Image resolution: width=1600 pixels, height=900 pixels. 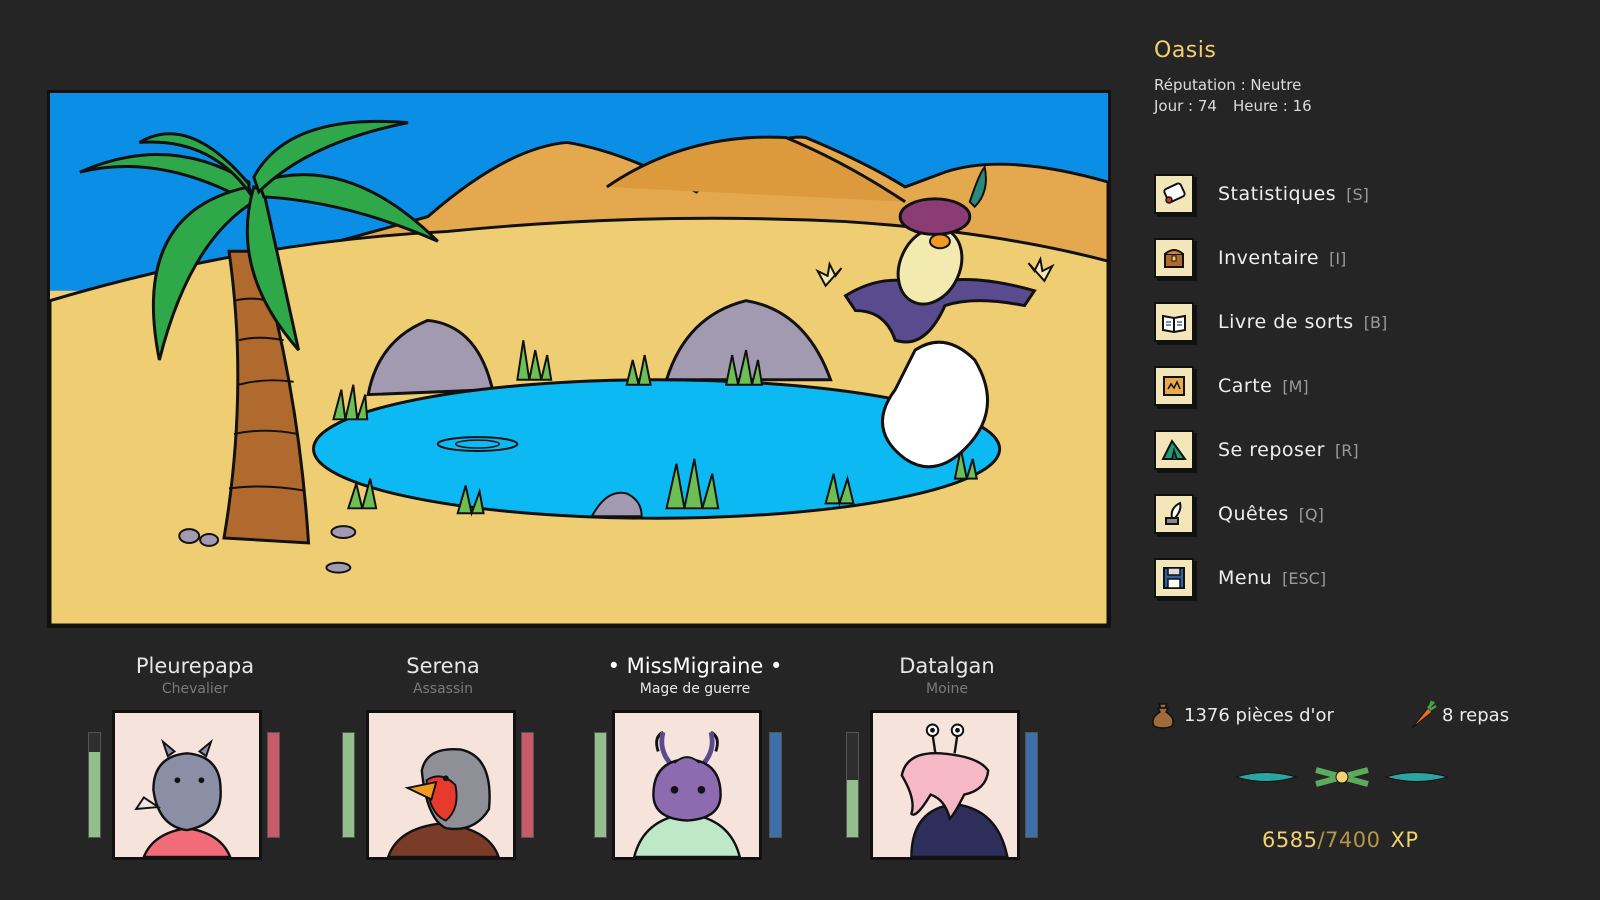 I want to click on ornament-divider, so click(x=1342, y=777).